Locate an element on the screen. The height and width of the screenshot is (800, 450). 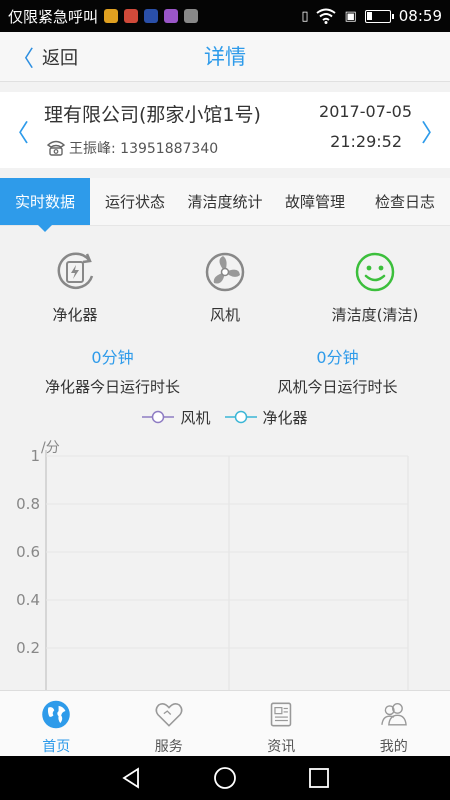
legend-label: 净化器 is located at coordinates (285, 417).